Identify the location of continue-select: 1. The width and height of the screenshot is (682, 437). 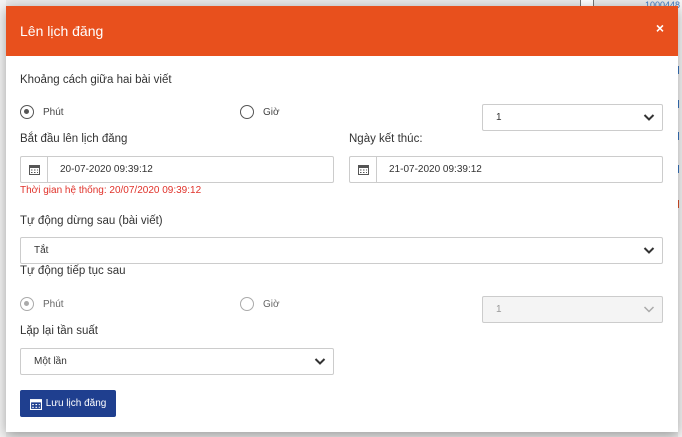
(572, 309).